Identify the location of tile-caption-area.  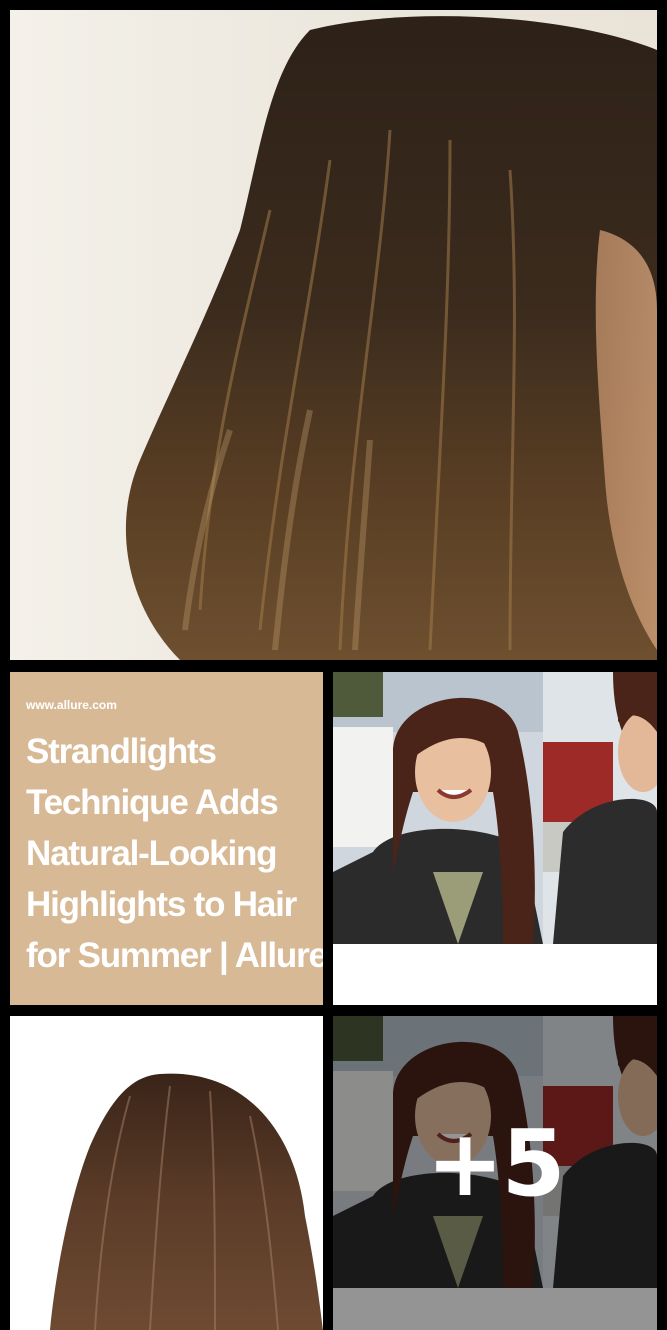
(495, 974).